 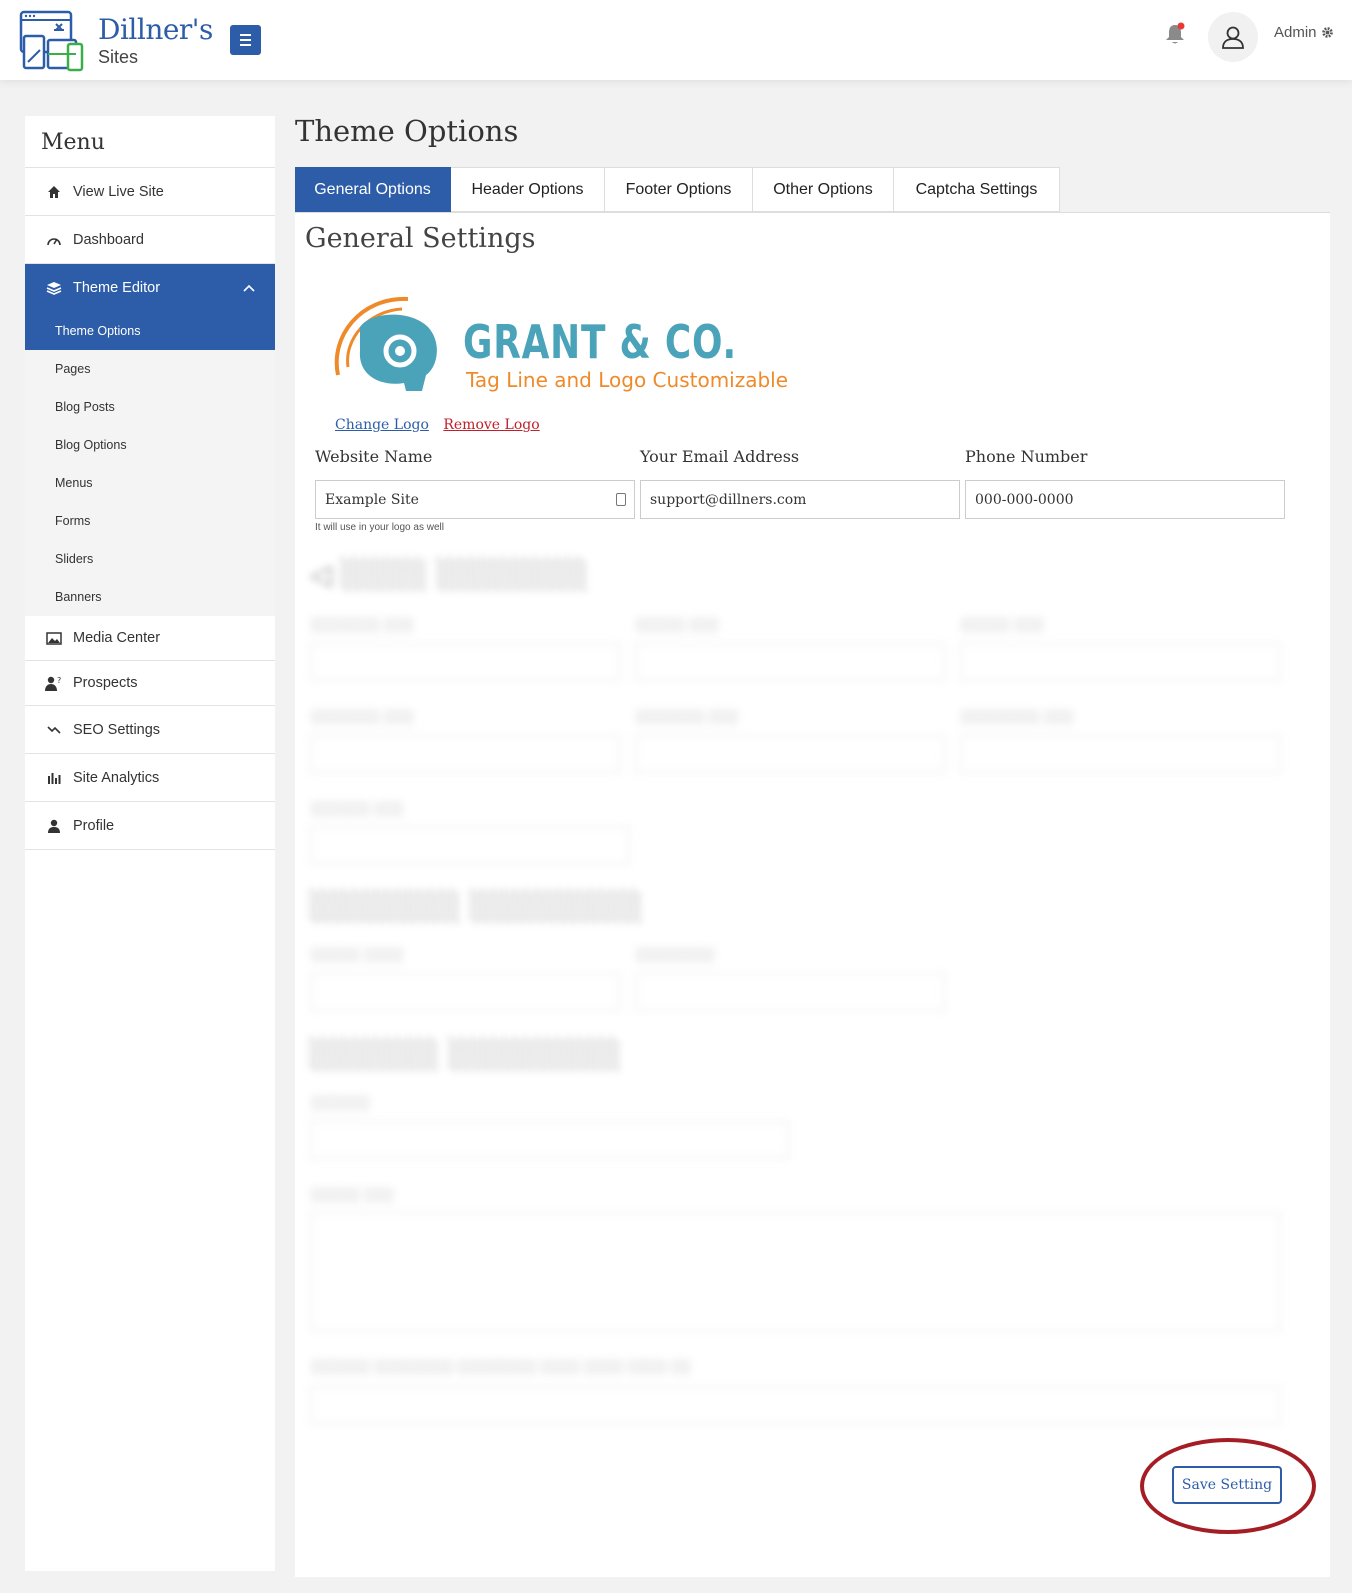 I want to click on image-icon, so click(x=54, y=638).